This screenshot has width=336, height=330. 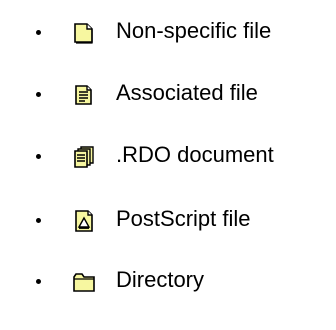 What do you see at coordinates (84, 33) in the screenshot?
I see `blank-page-icon` at bounding box center [84, 33].